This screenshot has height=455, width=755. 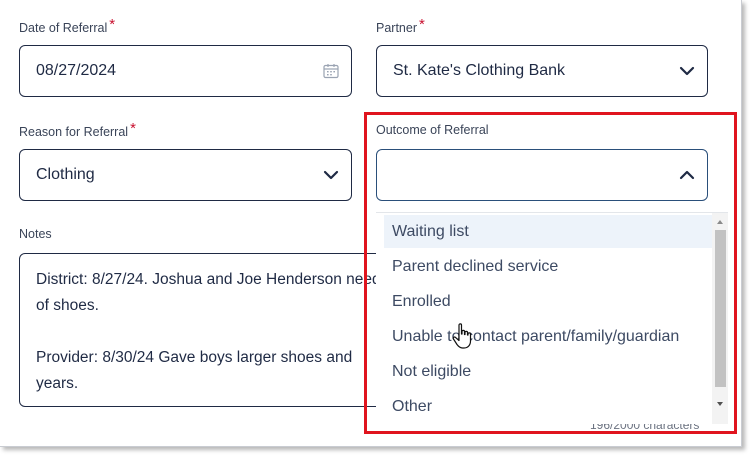 What do you see at coordinates (720, 404) in the screenshot?
I see `scroll-down-arrow-icon` at bounding box center [720, 404].